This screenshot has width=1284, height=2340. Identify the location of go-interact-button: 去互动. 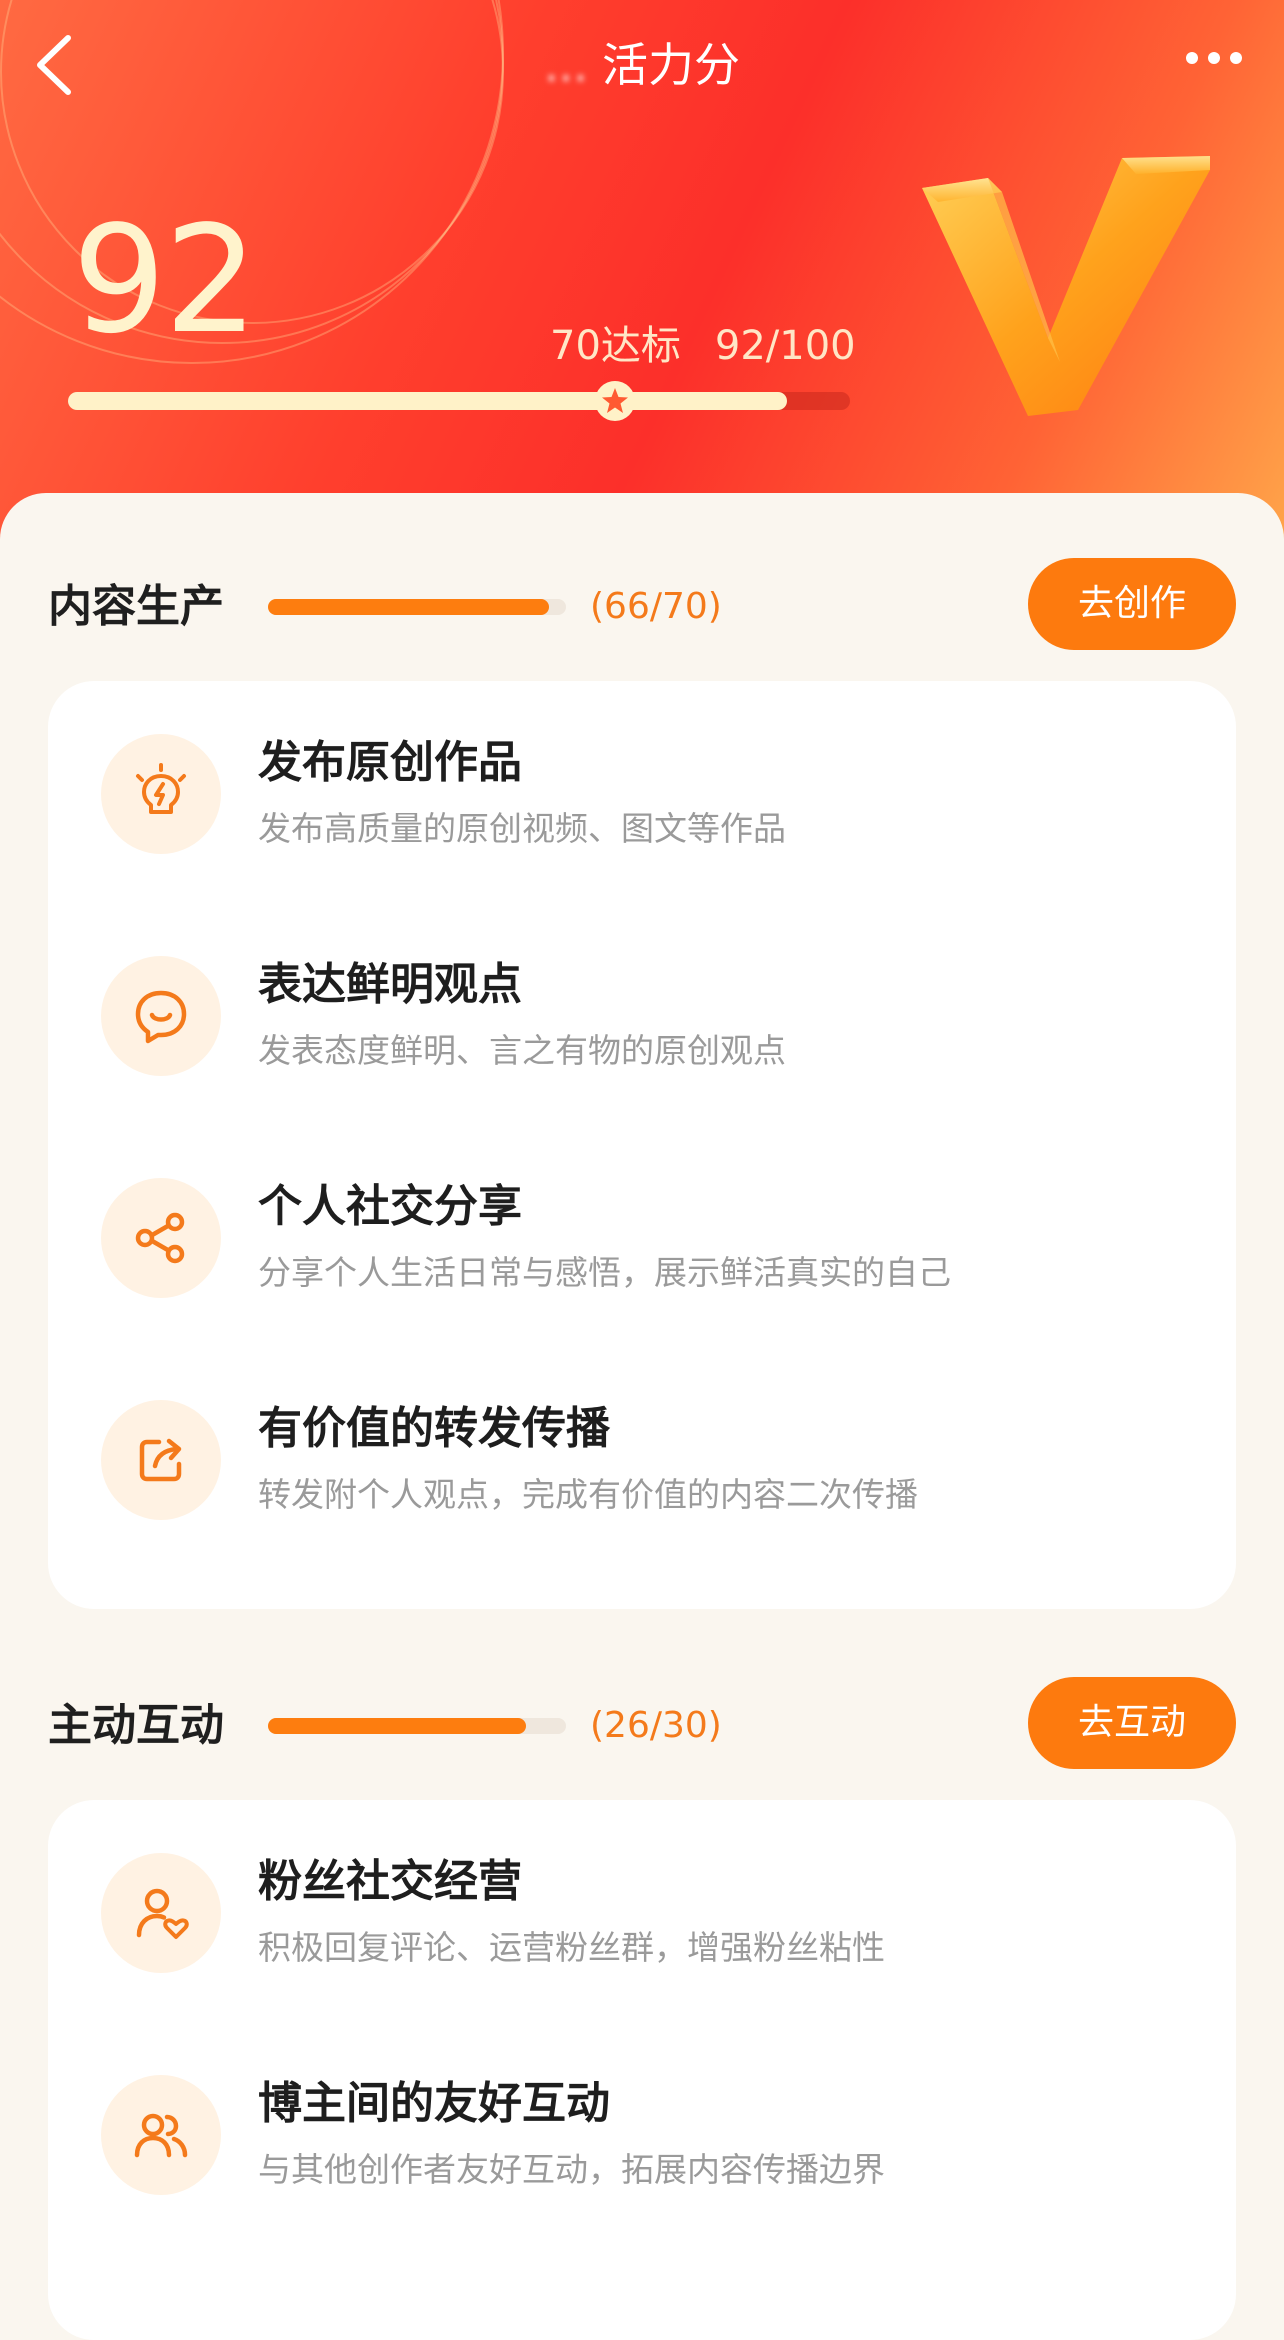
(1132, 1723).